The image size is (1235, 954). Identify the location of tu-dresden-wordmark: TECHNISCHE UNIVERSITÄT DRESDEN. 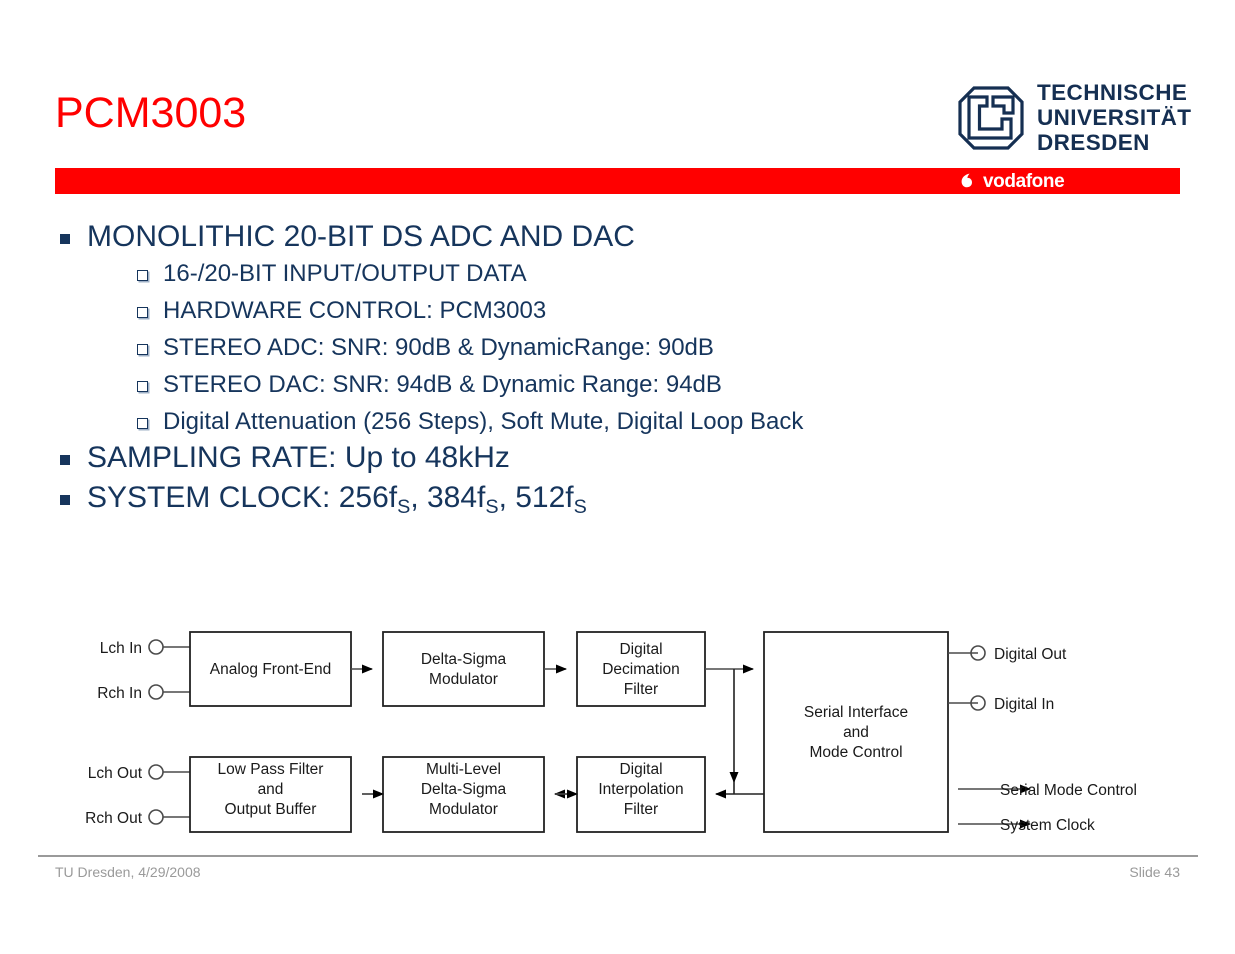
(1114, 118).